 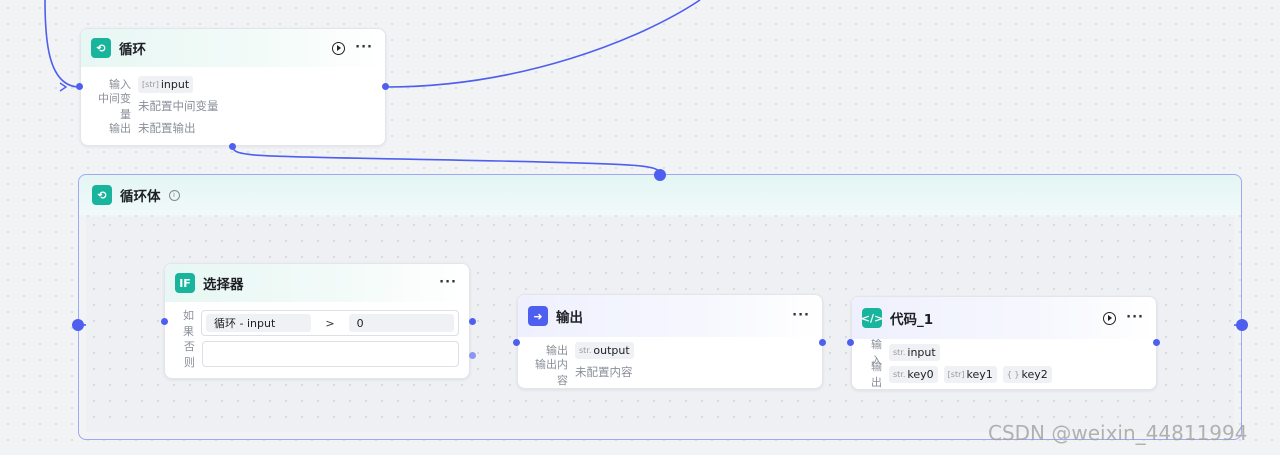 What do you see at coordinates (516, 342) in the screenshot?
I see `output-input-port` at bounding box center [516, 342].